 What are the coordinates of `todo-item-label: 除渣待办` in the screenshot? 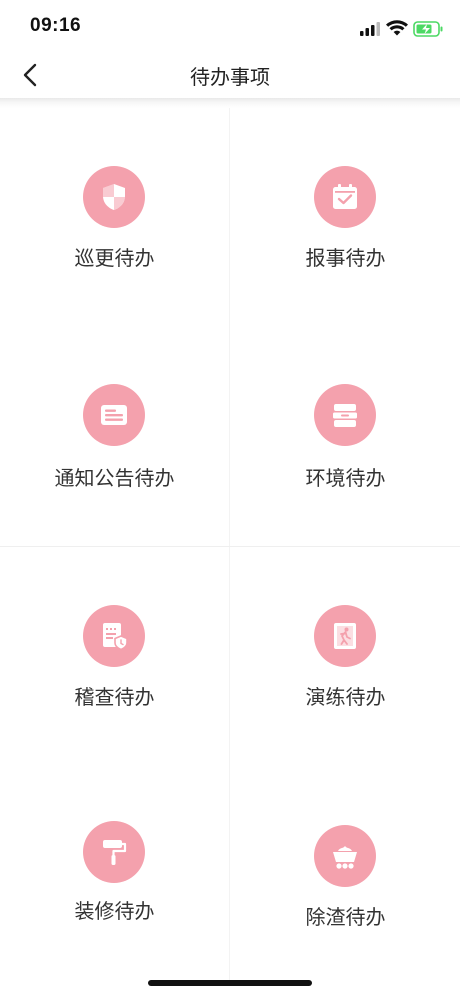 It's located at (345, 917).